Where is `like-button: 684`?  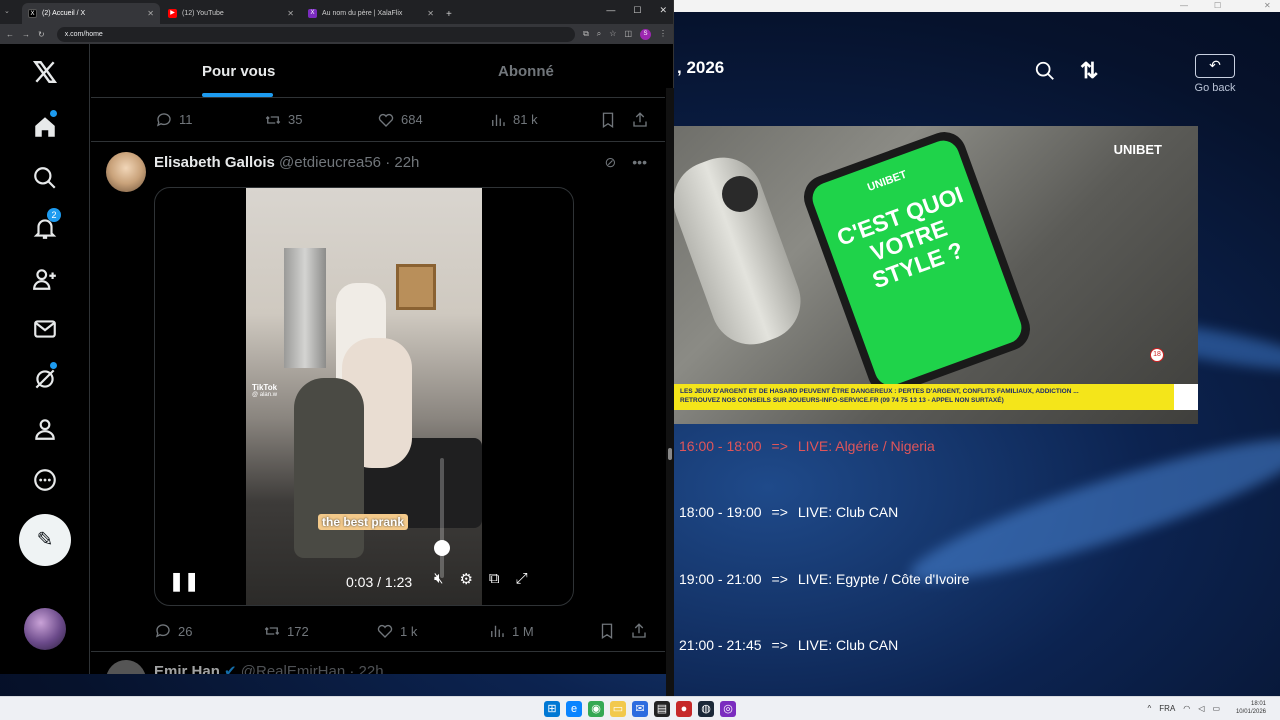 like-button: 684 is located at coordinates (400, 120).